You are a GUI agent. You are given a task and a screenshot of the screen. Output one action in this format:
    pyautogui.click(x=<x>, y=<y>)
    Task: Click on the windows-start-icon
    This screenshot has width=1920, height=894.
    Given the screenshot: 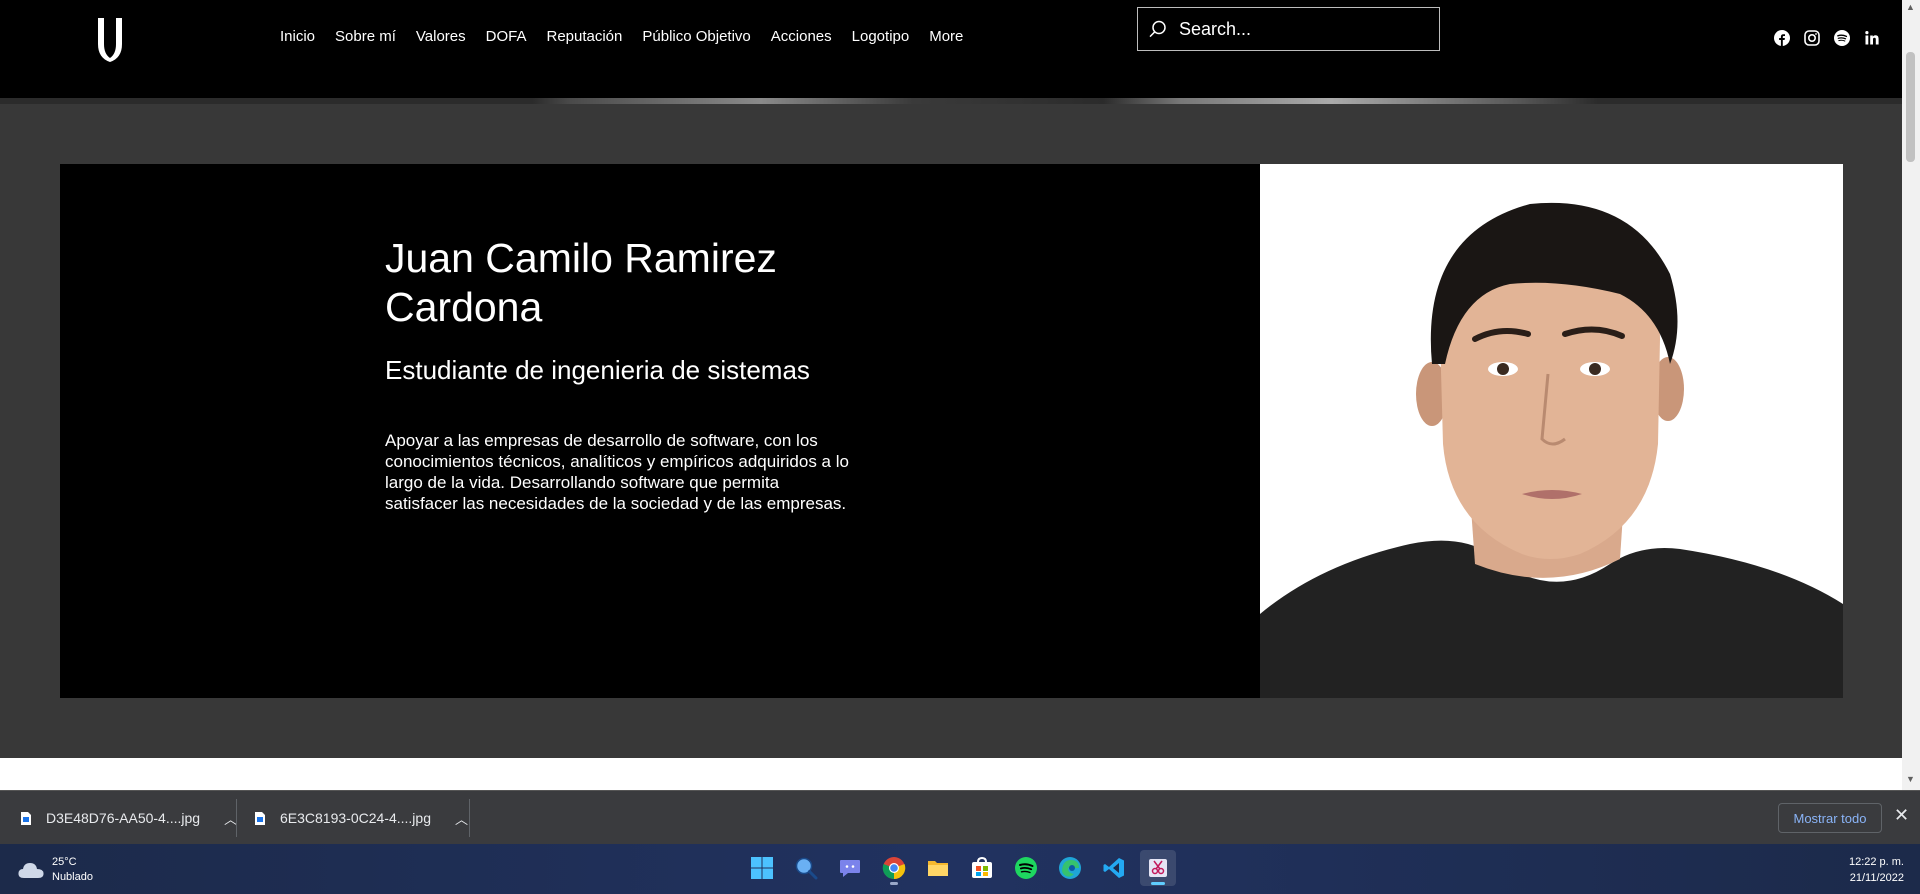 What is the action you would take?
    pyautogui.click(x=762, y=868)
    